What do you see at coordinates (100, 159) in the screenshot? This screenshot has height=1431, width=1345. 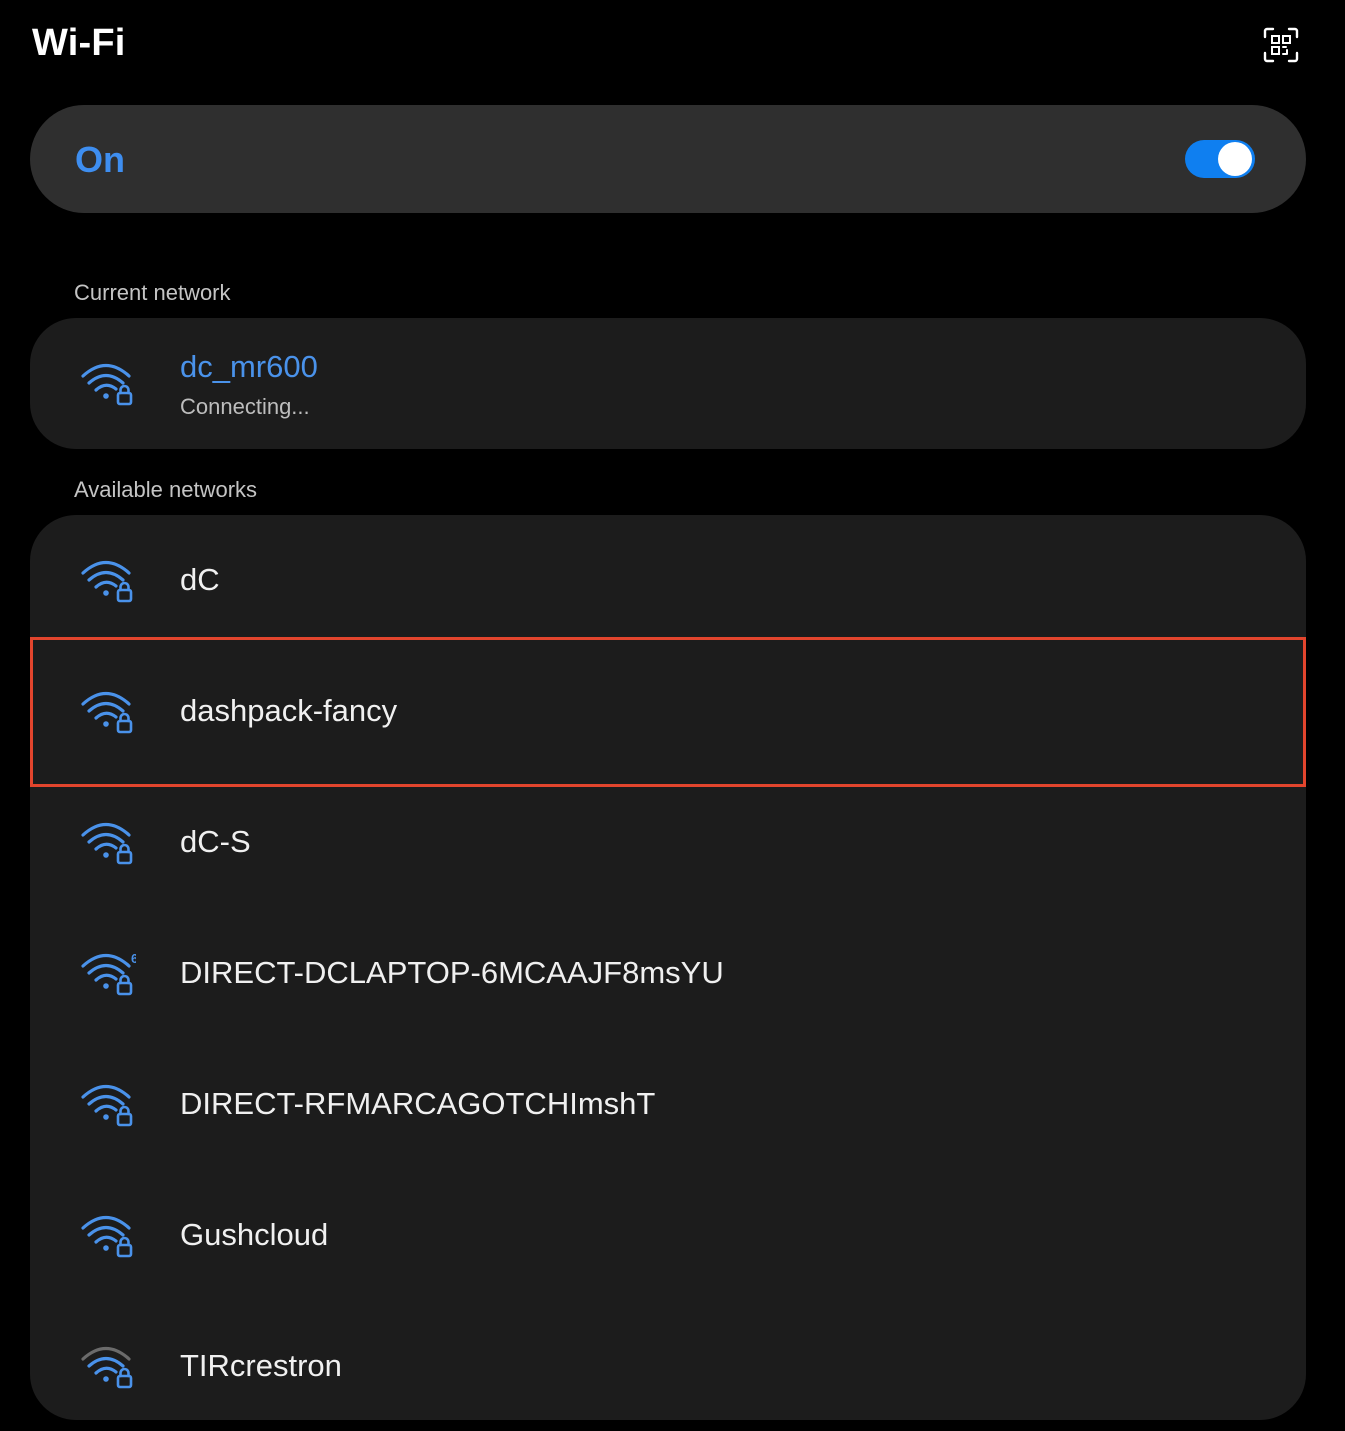 I see `wifi-toggle-label: On` at bounding box center [100, 159].